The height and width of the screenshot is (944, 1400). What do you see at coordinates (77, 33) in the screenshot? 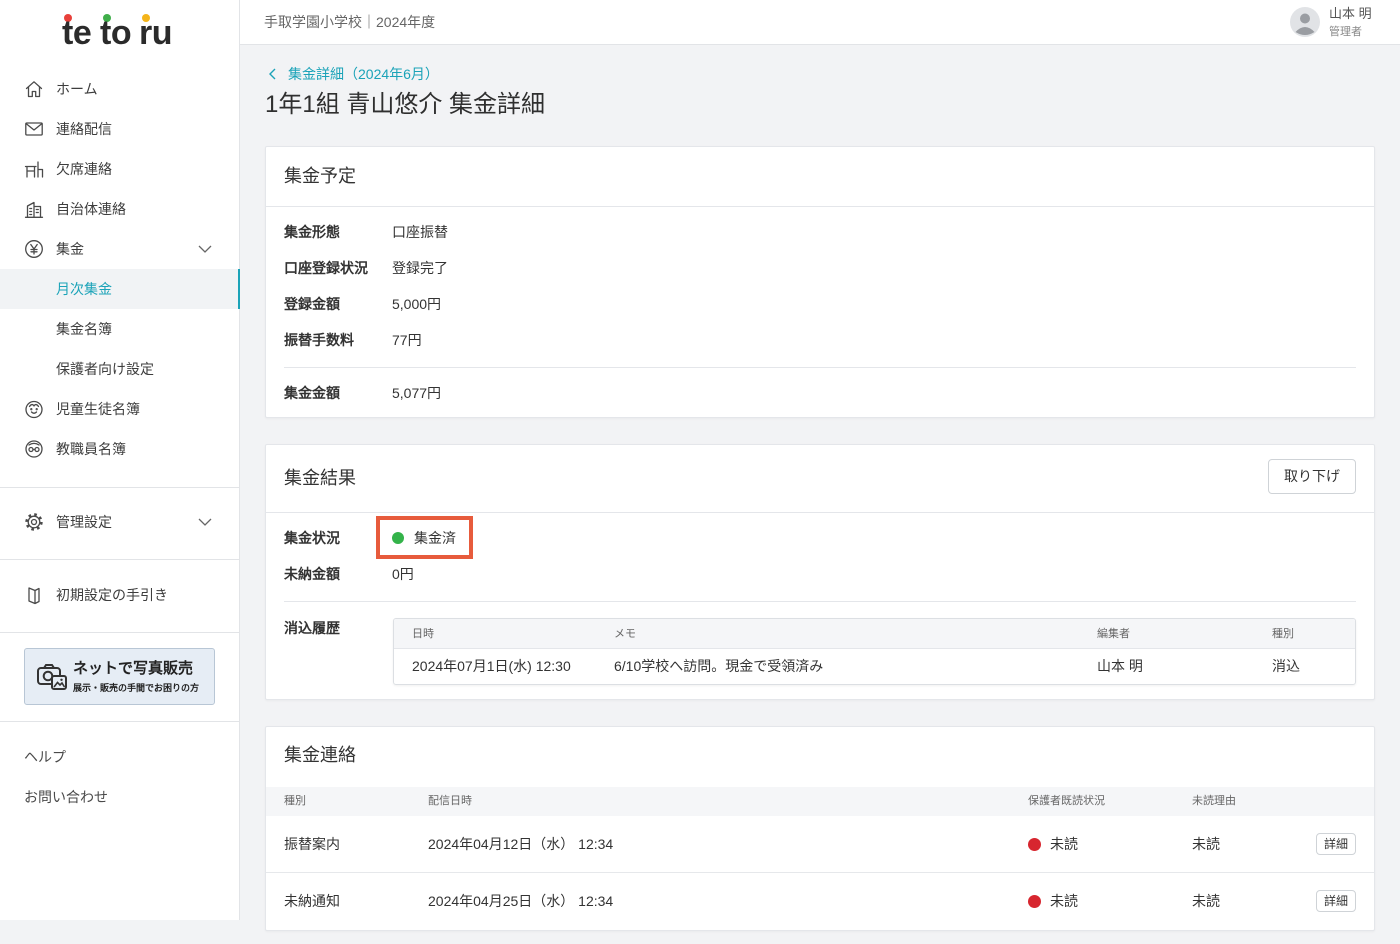
I see `logo-part: te` at bounding box center [77, 33].